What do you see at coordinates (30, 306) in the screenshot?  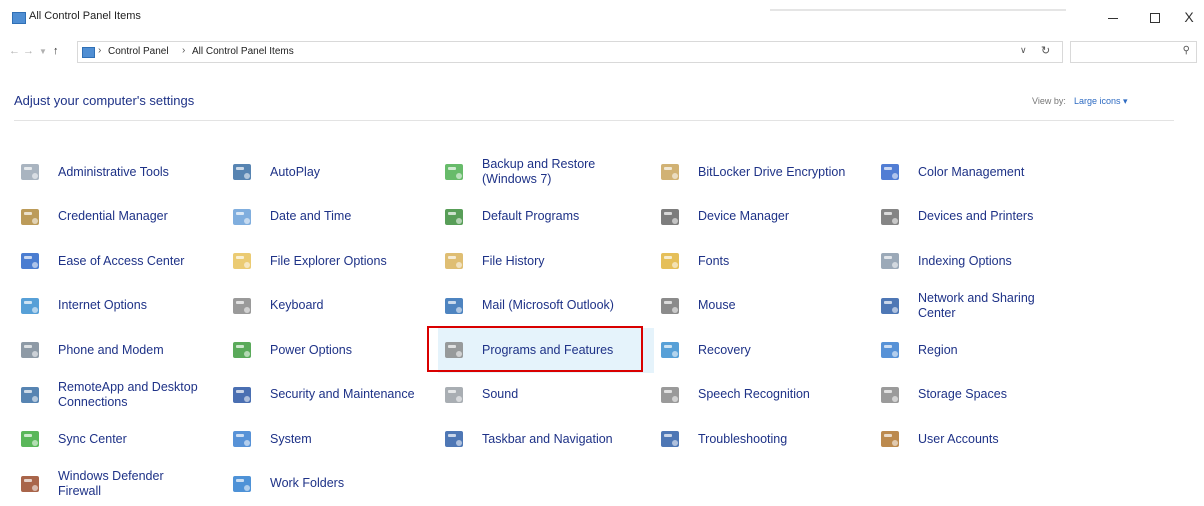 I see `internet-options-icon` at bounding box center [30, 306].